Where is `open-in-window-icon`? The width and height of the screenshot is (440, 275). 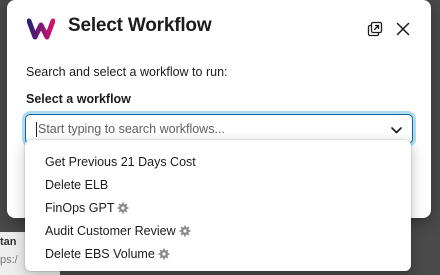
open-in-window-icon is located at coordinates (375, 29).